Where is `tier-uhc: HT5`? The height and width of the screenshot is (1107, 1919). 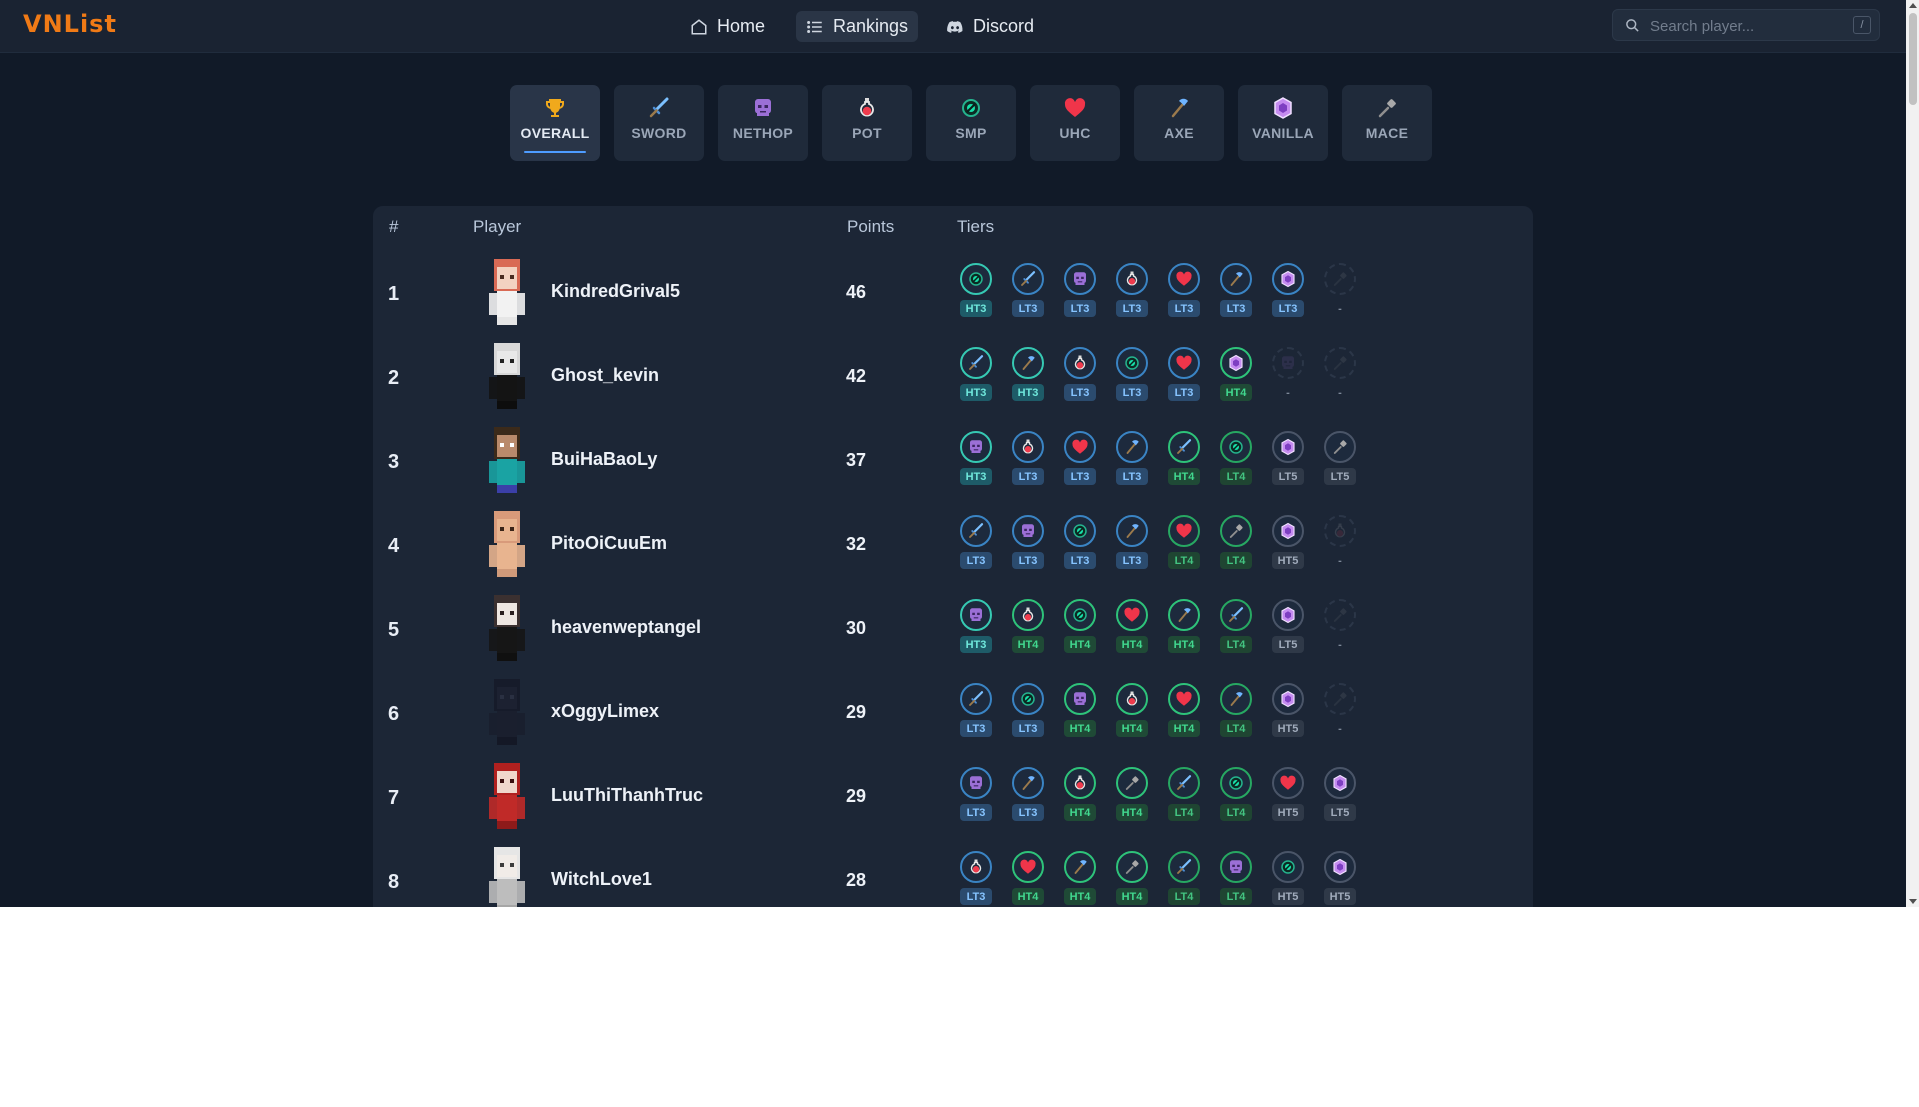
tier-uhc: HT5 is located at coordinates (1290, 796).